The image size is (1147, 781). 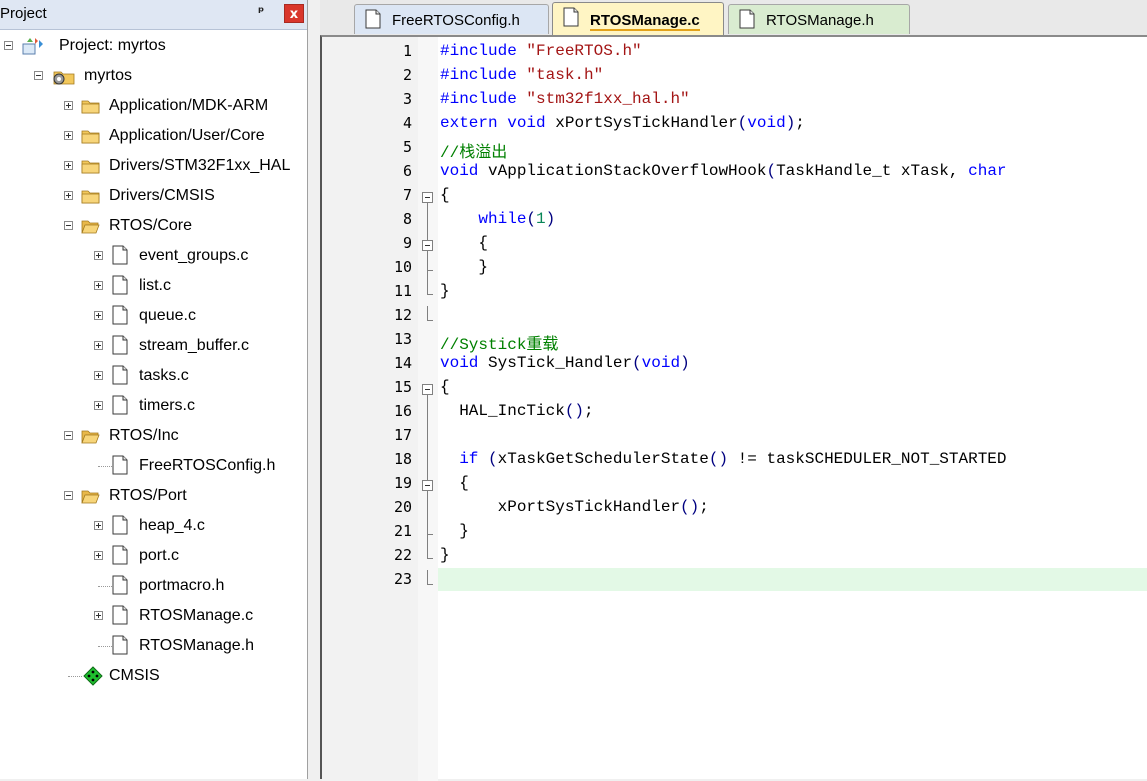 What do you see at coordinates (153, 527) in the screenshot?
I see `tree-item: heap_4.c` at bounding box center [153, 527].